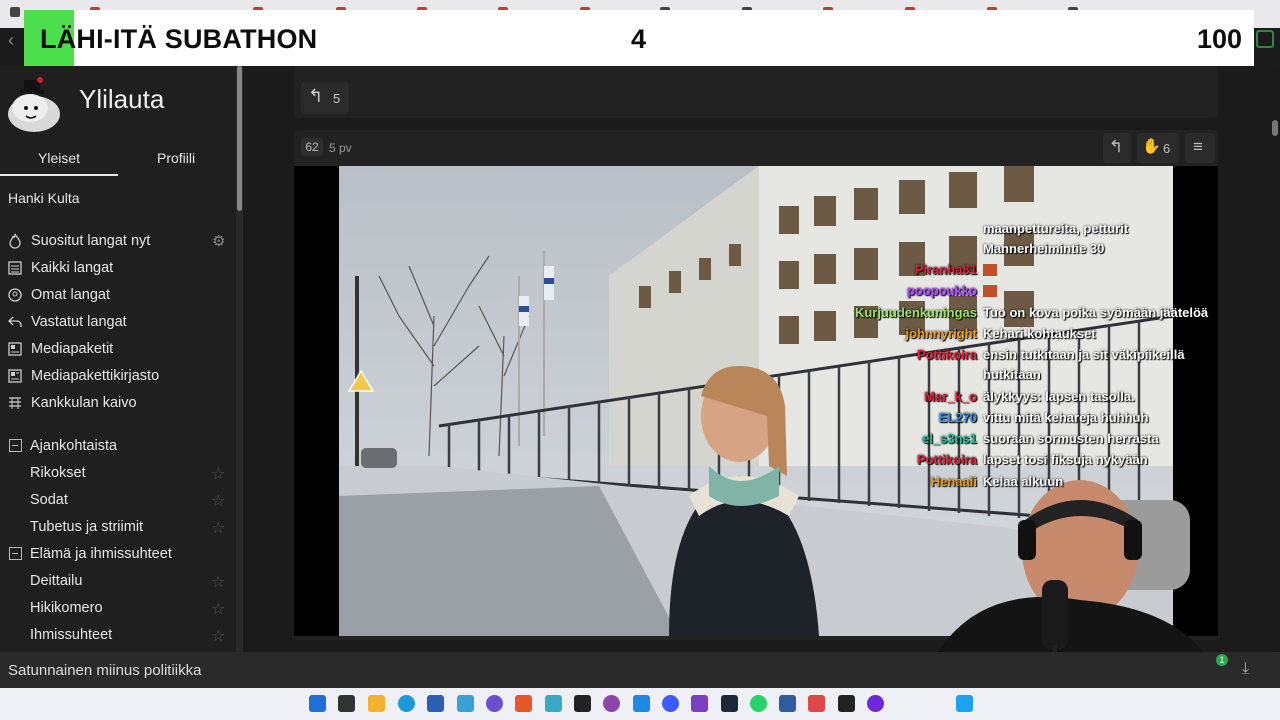 This screenshot has width=1280, height=720. What do you see at coordinates (87, 527) in the screenshot?
I see `board-label: Tubetus ja striimit` at bounding box center [87, 527].